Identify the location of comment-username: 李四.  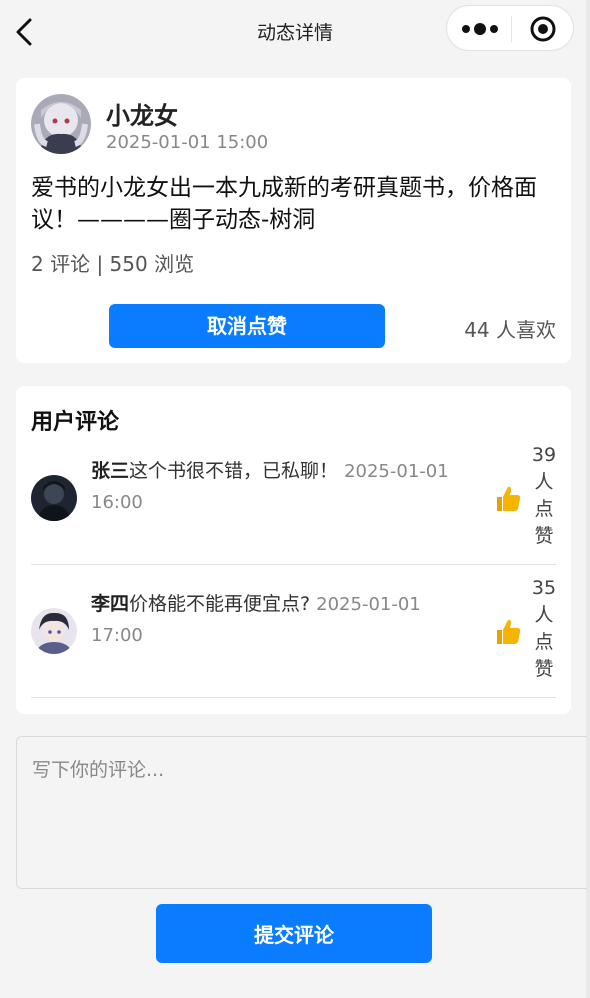
(110, 604).